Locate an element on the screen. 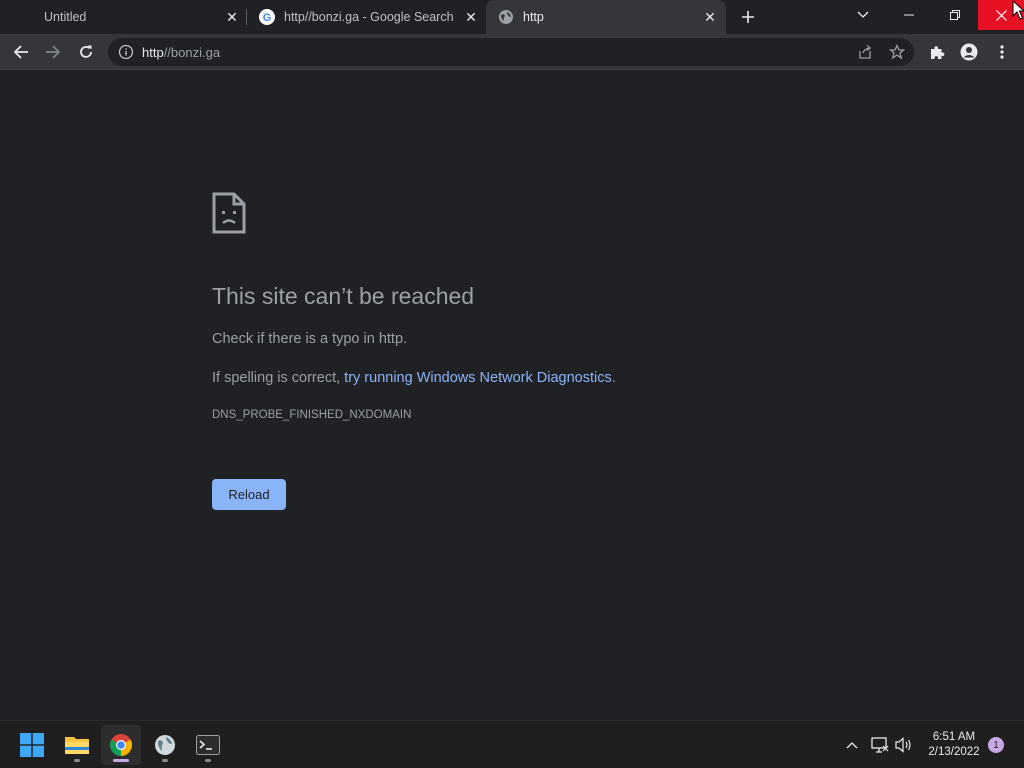  error-title: This site can’t be reached is located at coordinates (343, 296).